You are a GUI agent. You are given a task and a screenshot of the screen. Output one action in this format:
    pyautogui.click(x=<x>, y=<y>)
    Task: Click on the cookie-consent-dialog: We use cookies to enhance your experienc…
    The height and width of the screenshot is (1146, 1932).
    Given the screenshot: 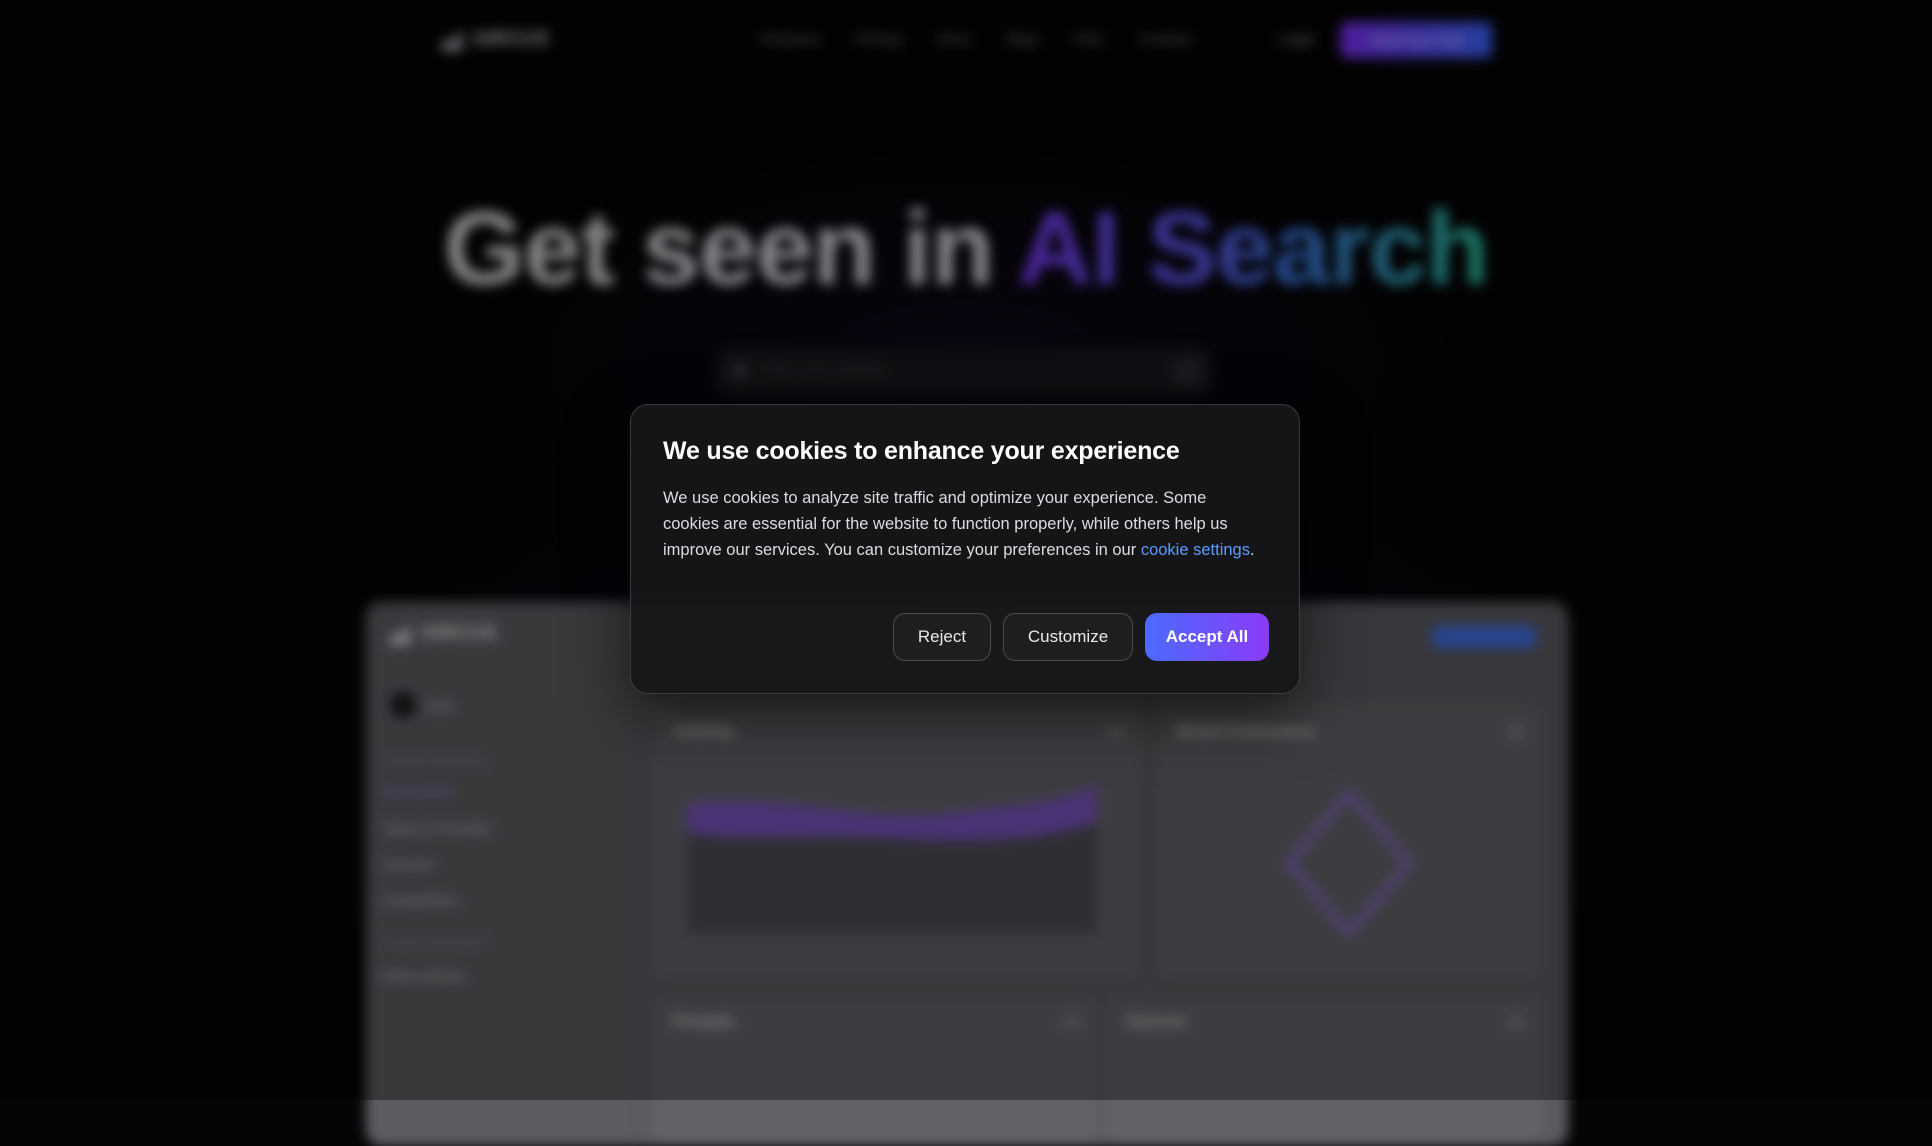 What is the action you would take?
    pyautogui.click(x=965, y=549)
    